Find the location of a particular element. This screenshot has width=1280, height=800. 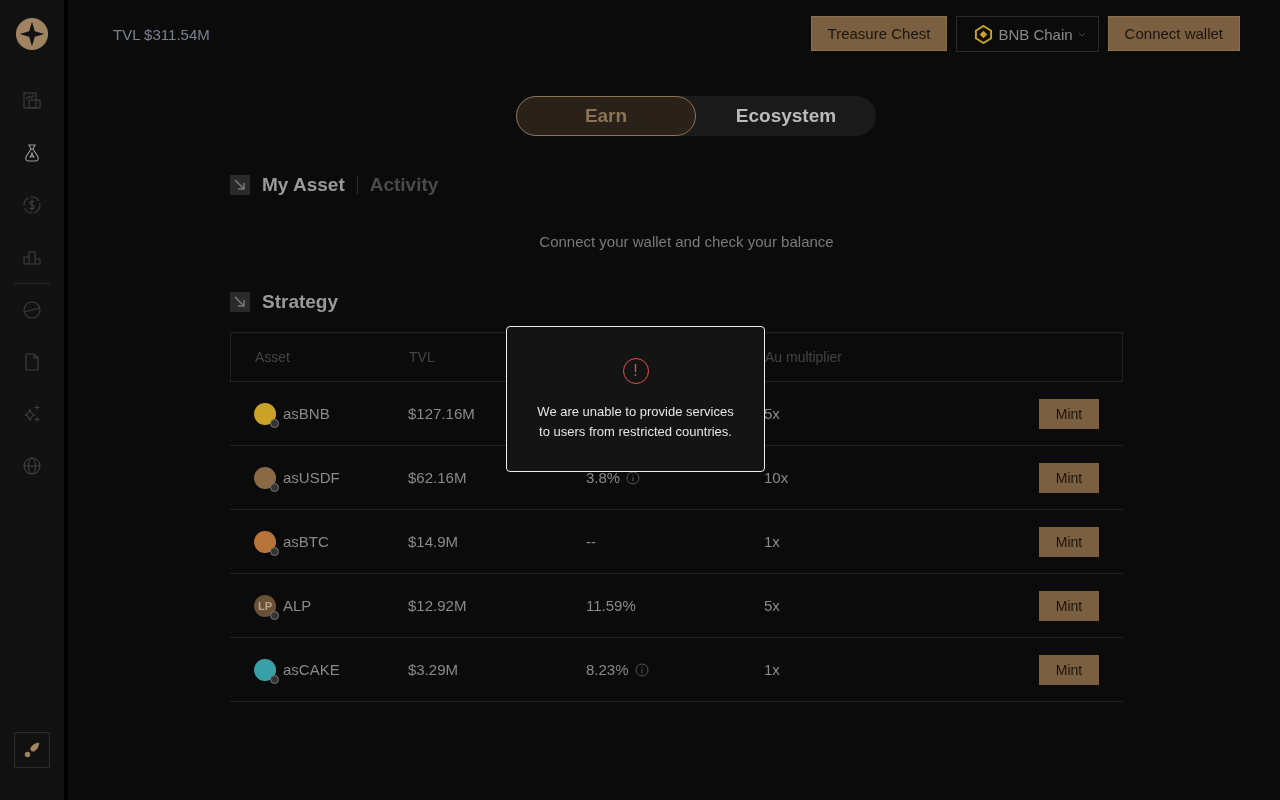

apr-value: 11.59% is located at coordinates (611, 605).